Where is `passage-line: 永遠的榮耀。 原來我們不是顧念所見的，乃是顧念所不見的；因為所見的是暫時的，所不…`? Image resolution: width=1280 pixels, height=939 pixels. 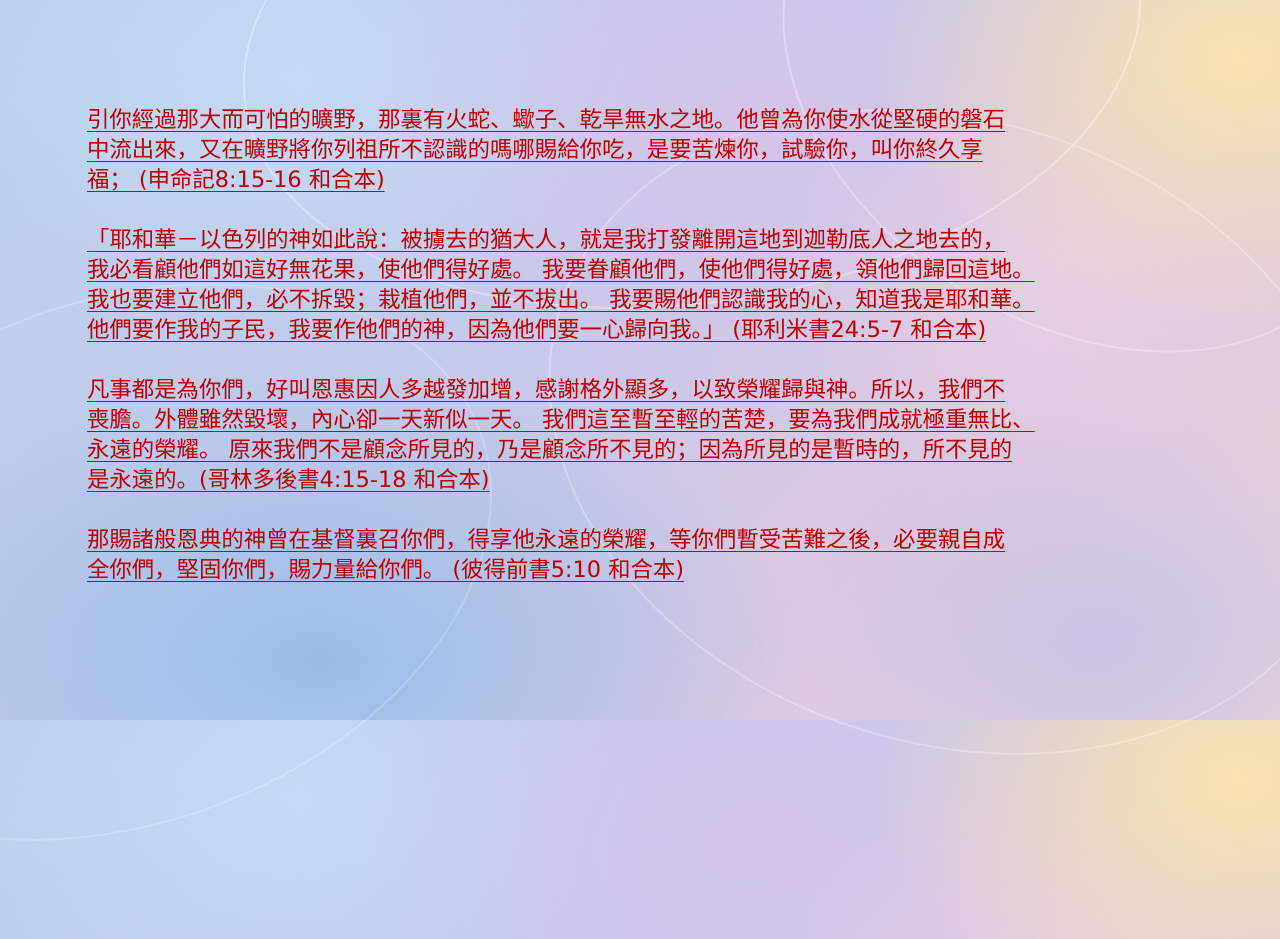 passage-line: 永遠的榮耀。 原來我們不是顧念所見的，乃是顧念所不見的；因為所見的是暫時的，所不… is located at coordinates (550, 450).